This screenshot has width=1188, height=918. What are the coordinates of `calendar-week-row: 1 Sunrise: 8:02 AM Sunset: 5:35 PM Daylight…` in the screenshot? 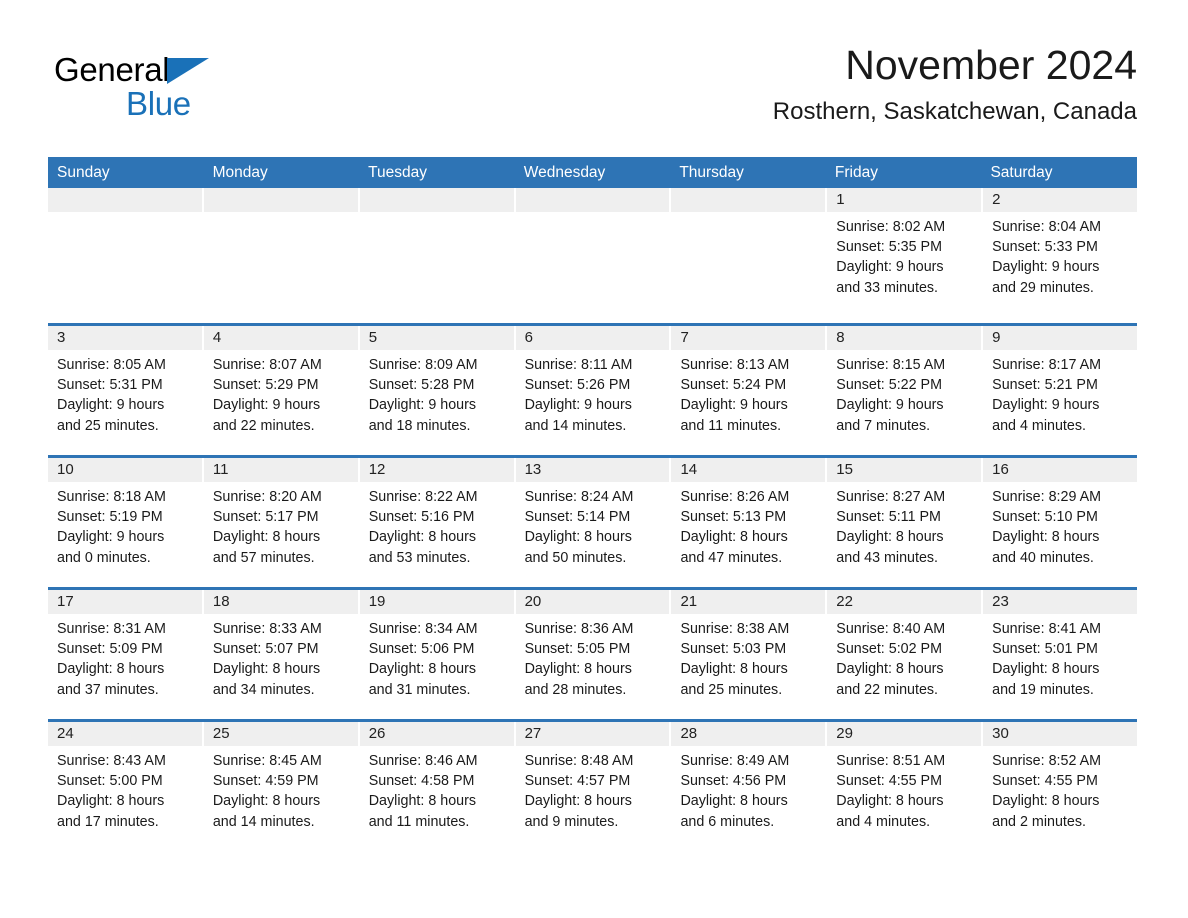 It's located at (593, 255).